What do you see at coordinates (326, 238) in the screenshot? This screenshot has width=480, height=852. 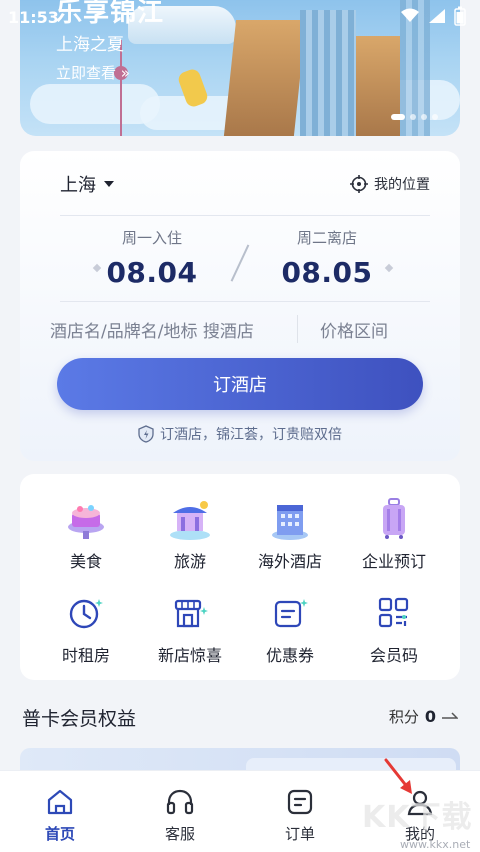 I see `checkout-label: 周二离店` at bounding box center [326, 238].